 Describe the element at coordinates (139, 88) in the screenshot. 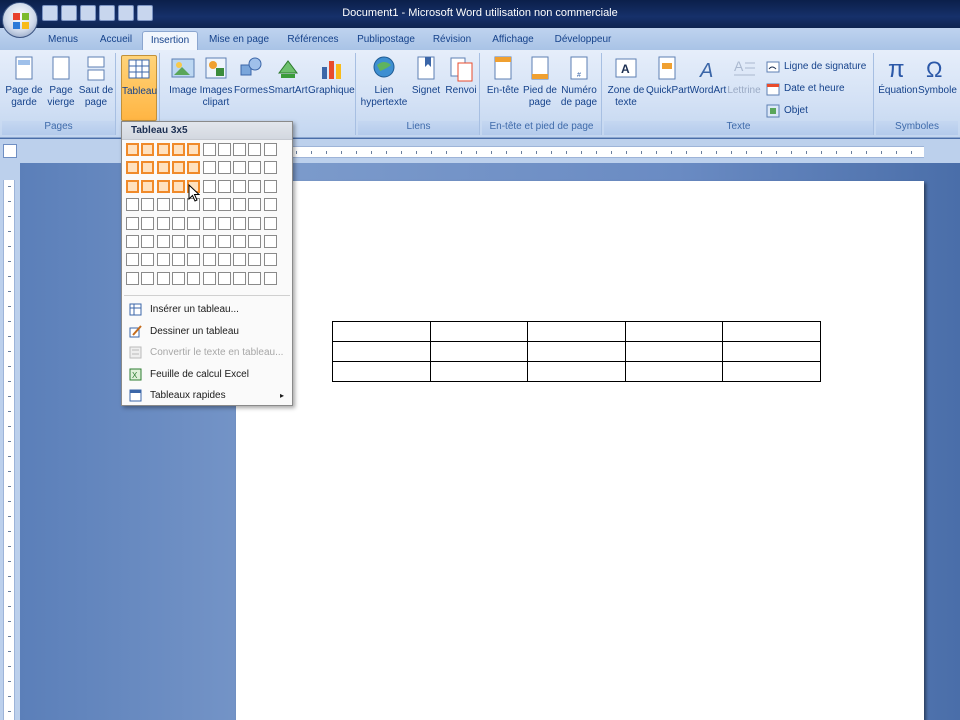

I see `tableau-button: Tableau` at that location.